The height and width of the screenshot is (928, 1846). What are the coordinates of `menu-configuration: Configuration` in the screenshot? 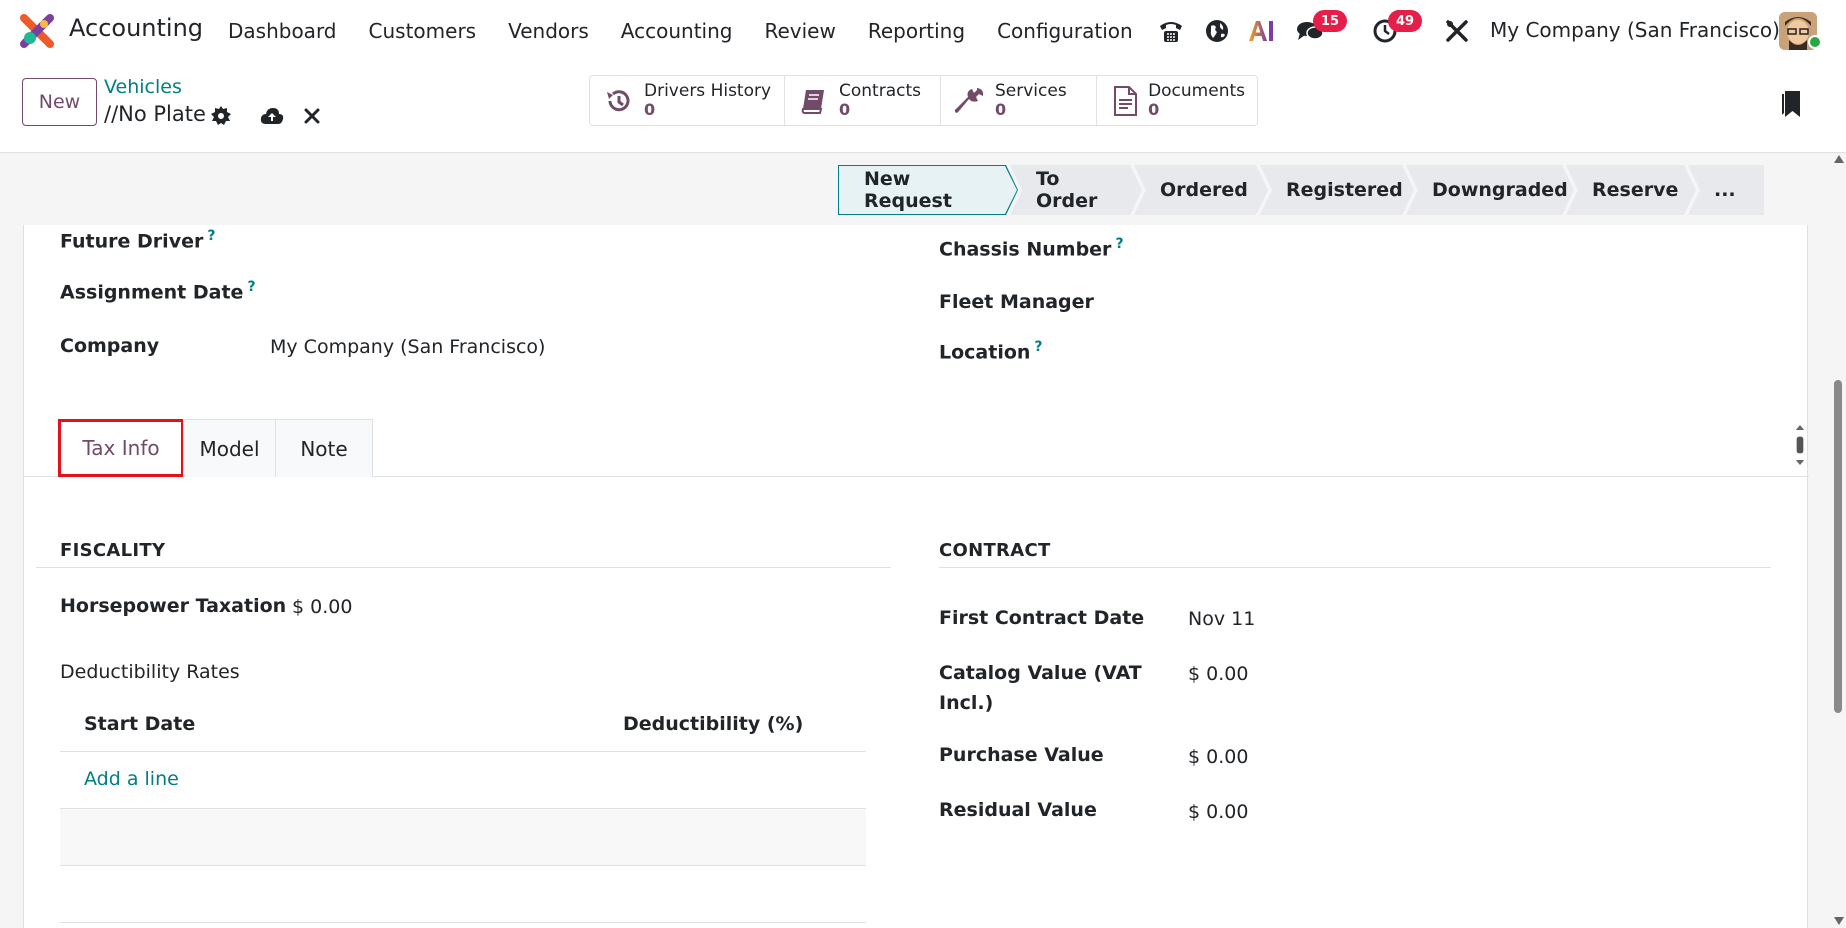 It's located at (1065, 31).